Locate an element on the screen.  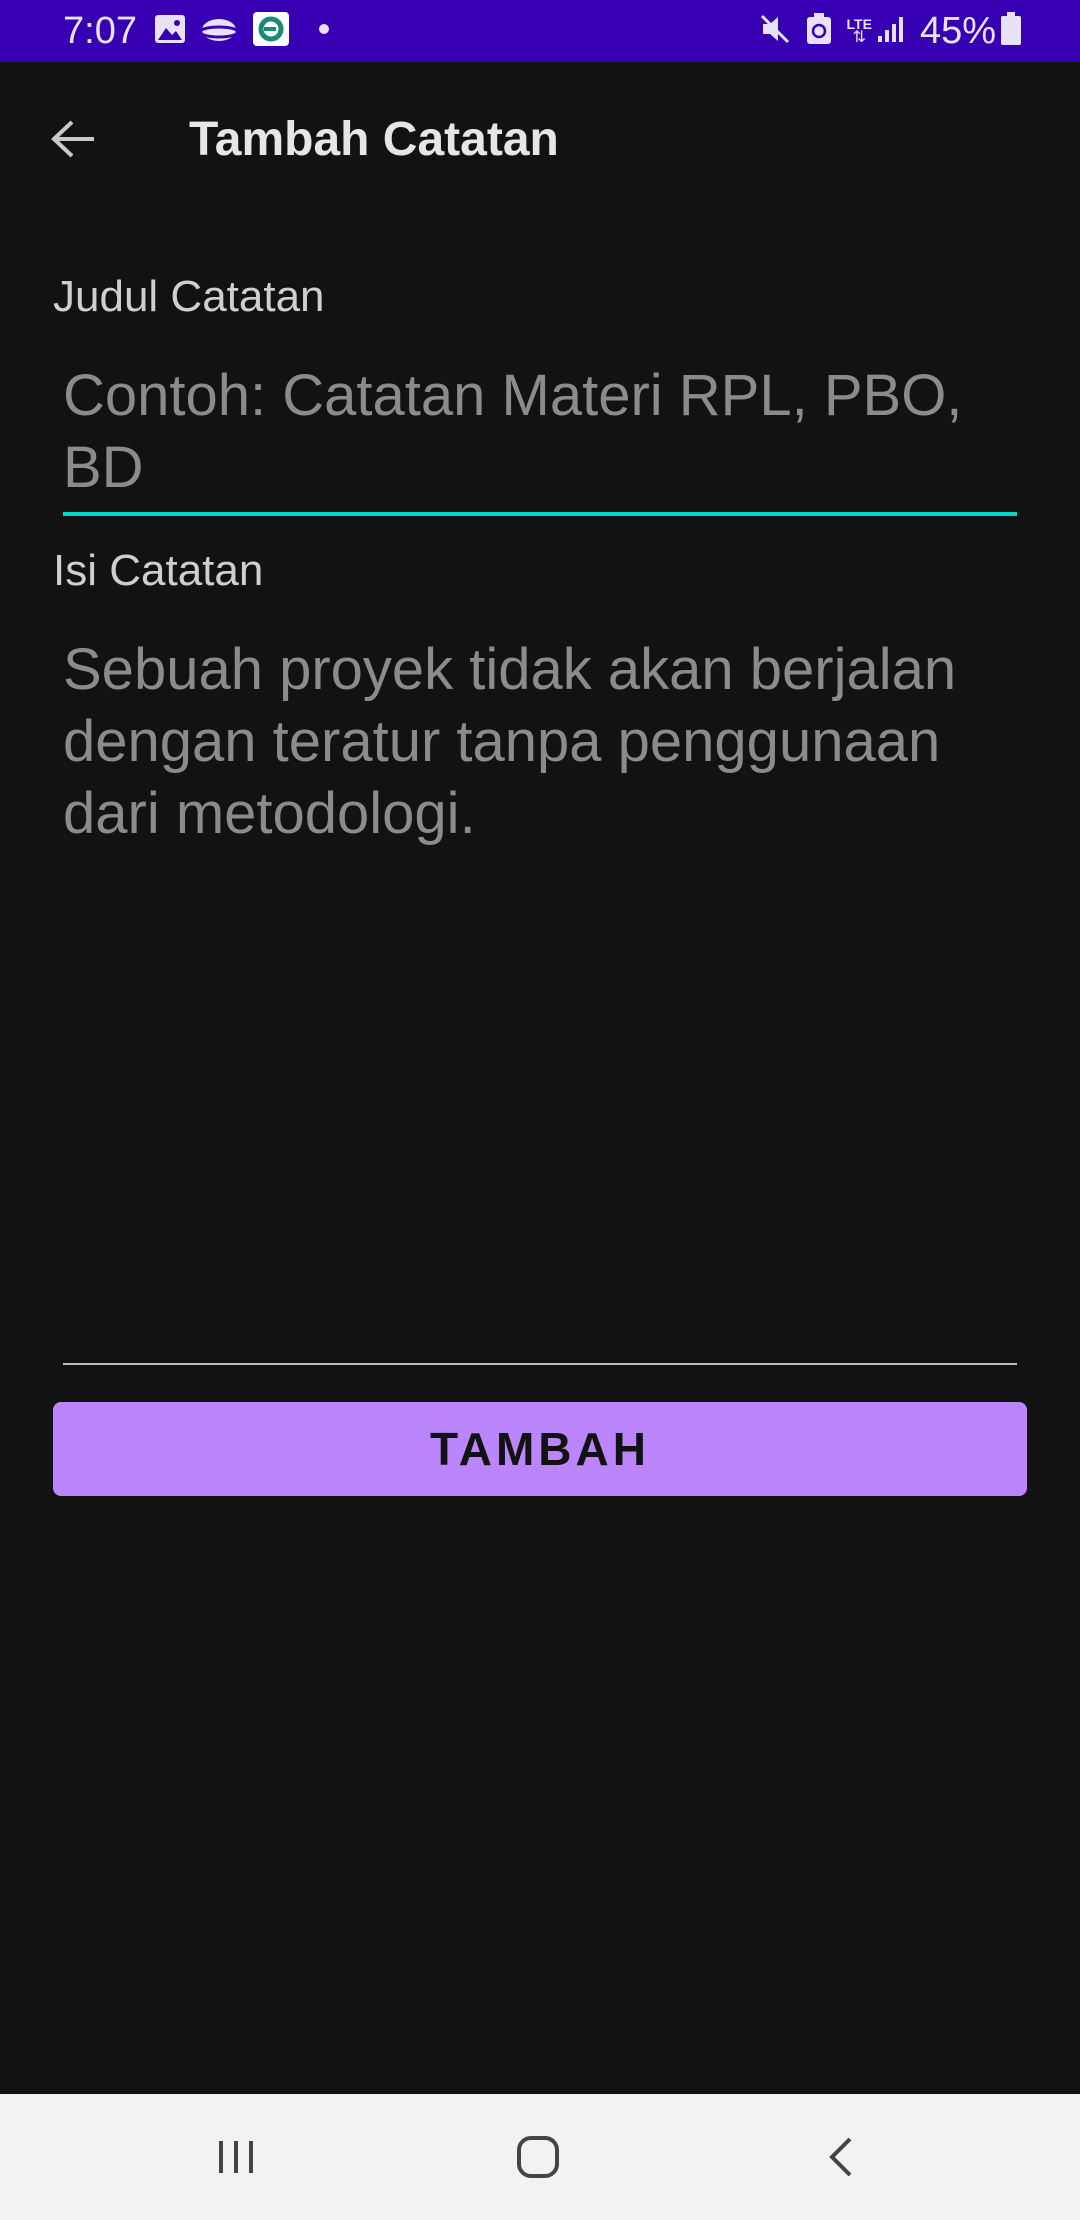
cloud-icon is located at coordinates (219, 31).